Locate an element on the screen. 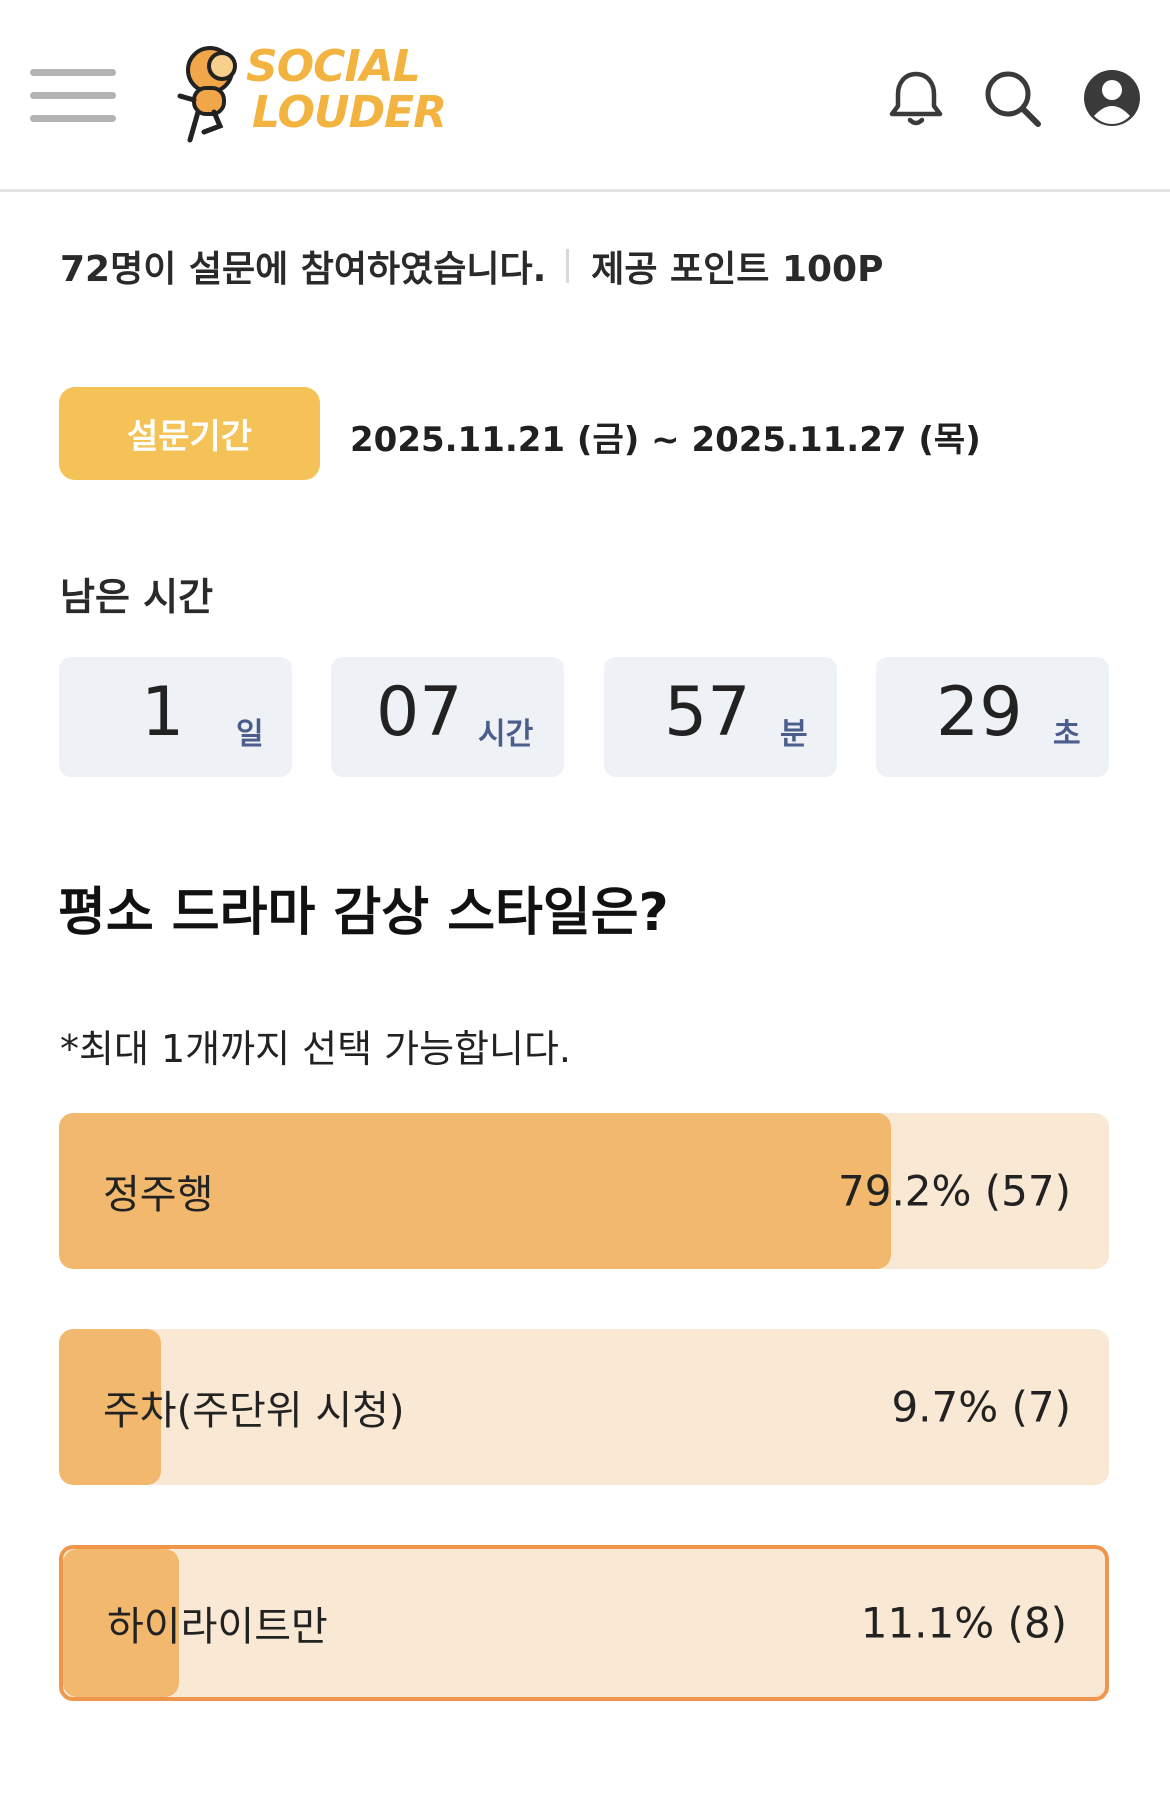 The image size is (1170, 1793). survey-info-line: 72명이 설문에 참여하였습니다. 제공 포인트 100P is located at coordinates (471, 267).